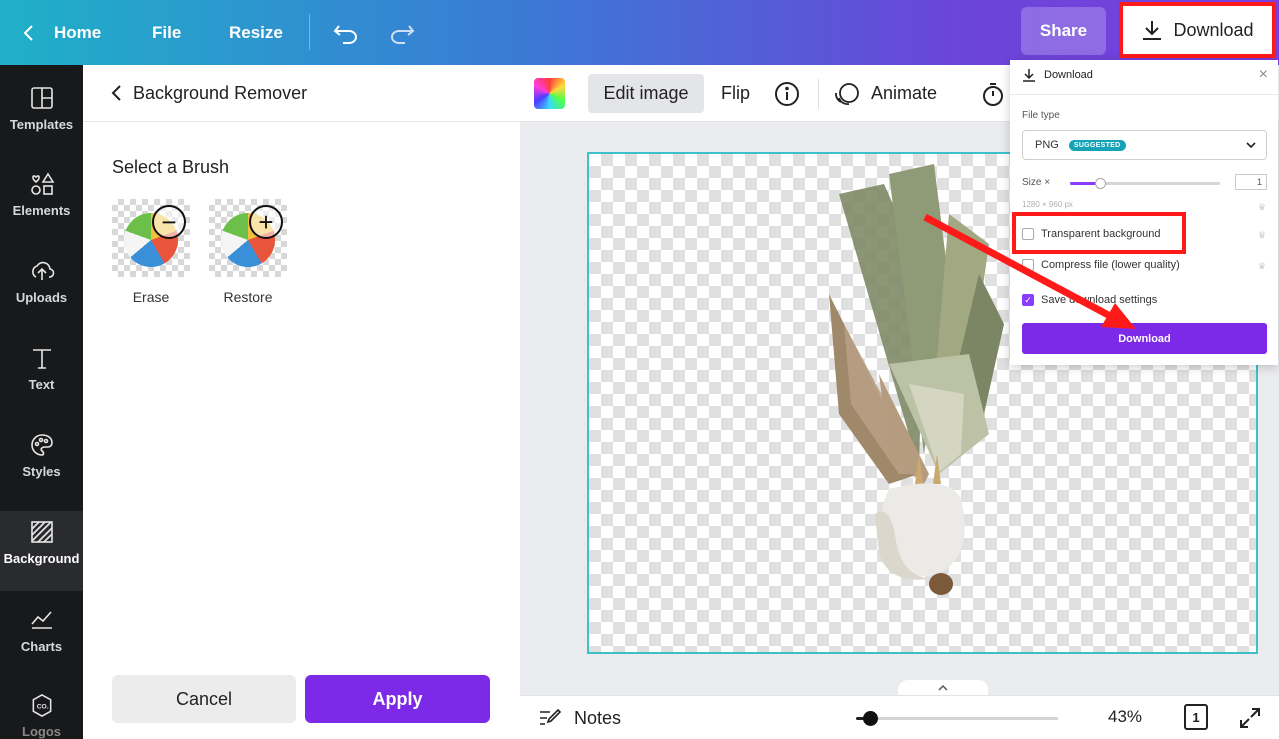 This screenshot has width=1279, height=739. Describe the element at coordinates (42, 270) in the screenshot. I see `uploads-icon` at that location.